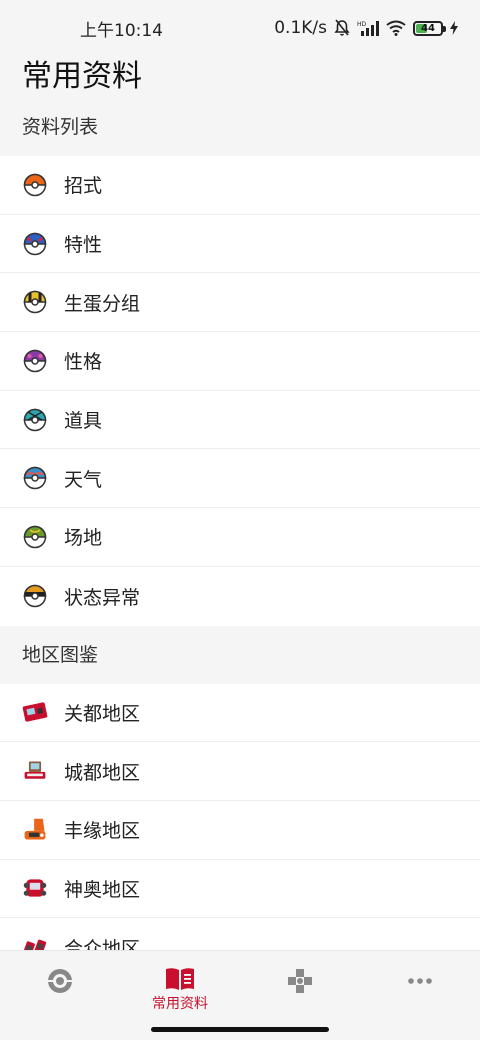 The width and height of the screenshot is (480, 1040). Describe the element at coordinates (35, 712) in the screenshot. I see `kanto-pokedex-icon` at that location.